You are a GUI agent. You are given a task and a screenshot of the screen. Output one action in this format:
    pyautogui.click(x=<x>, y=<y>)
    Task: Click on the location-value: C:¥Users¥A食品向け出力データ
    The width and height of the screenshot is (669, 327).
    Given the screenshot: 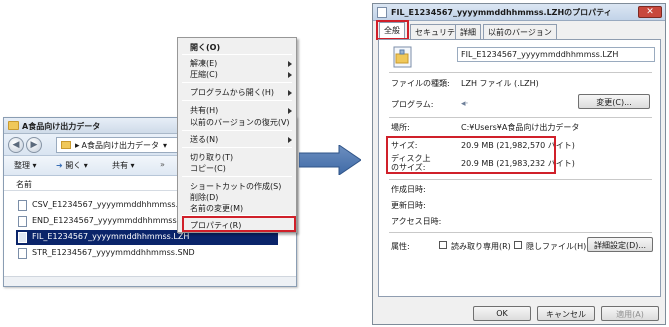 What is the action you would take?
    pyautogui.click(x=520, y=127)
    